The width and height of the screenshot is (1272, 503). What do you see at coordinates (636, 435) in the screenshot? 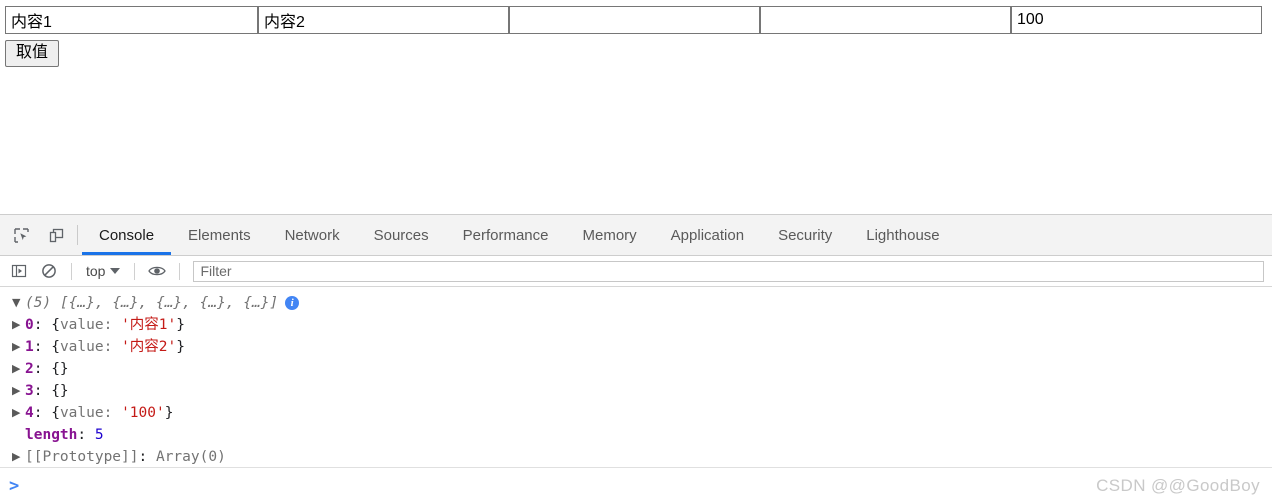
I see `length-row: length: 5` at bounding box center [636, 435].